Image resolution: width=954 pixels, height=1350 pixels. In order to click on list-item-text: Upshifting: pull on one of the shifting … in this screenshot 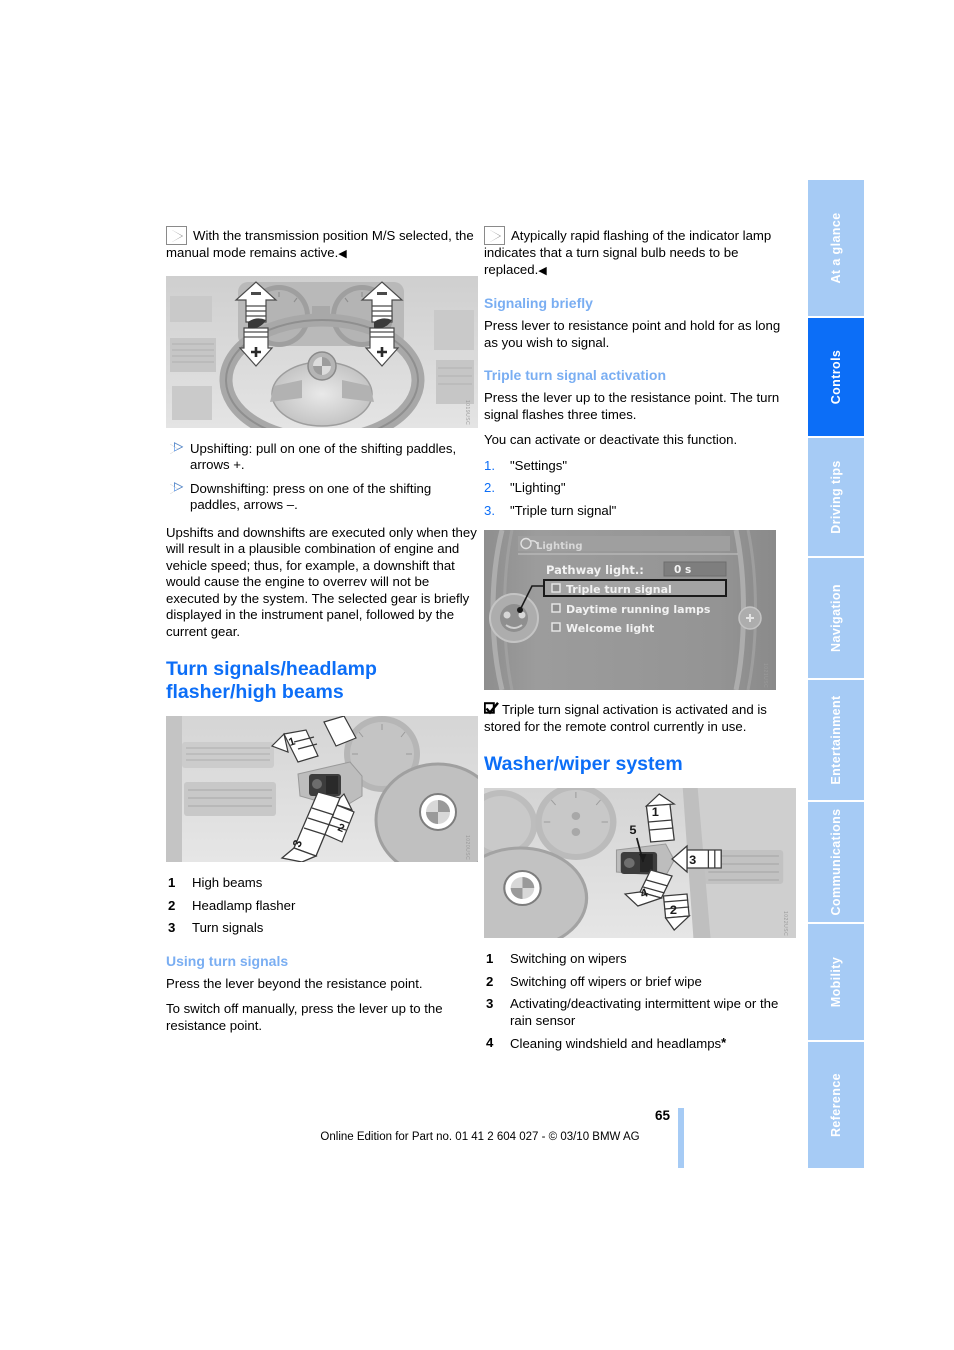, I will do `click(323, 456)`.